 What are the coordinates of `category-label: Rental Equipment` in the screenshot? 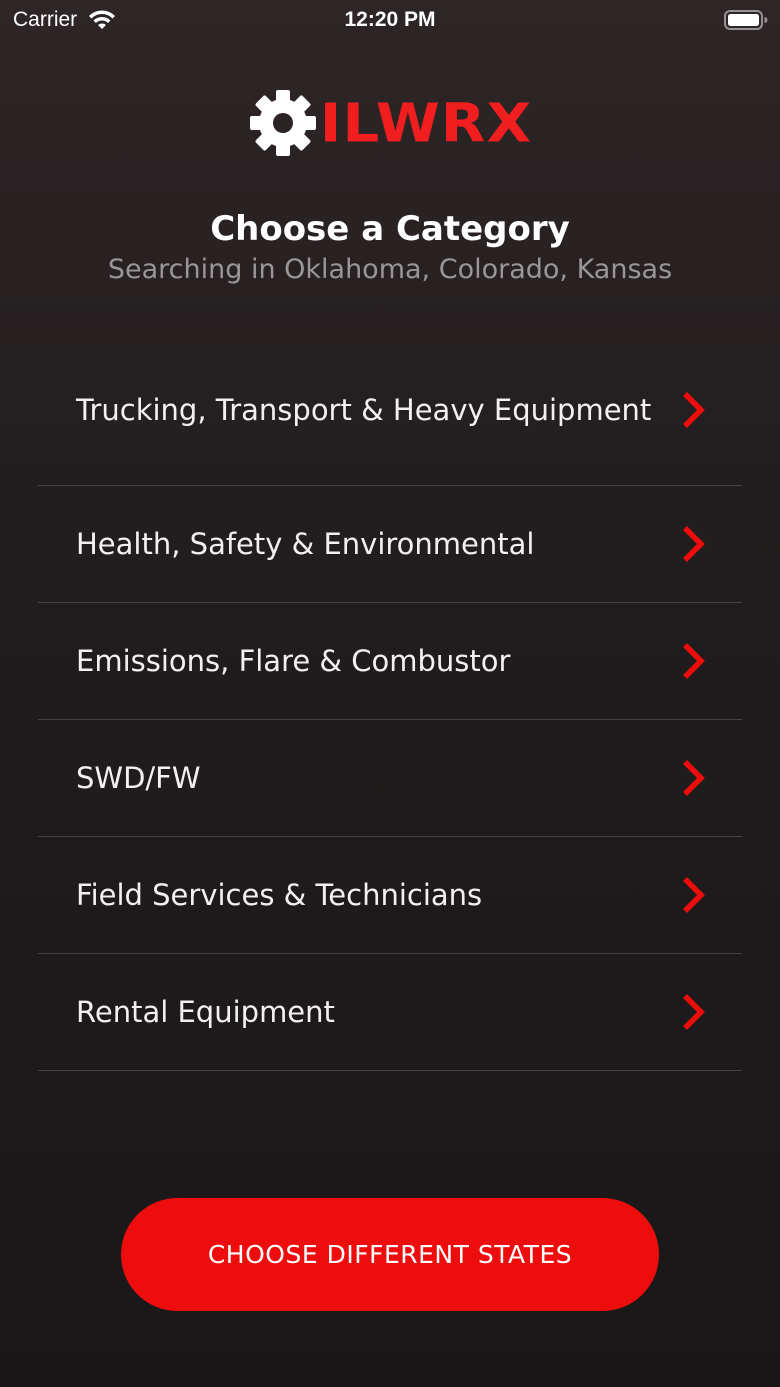 It's located at (205, 1012).